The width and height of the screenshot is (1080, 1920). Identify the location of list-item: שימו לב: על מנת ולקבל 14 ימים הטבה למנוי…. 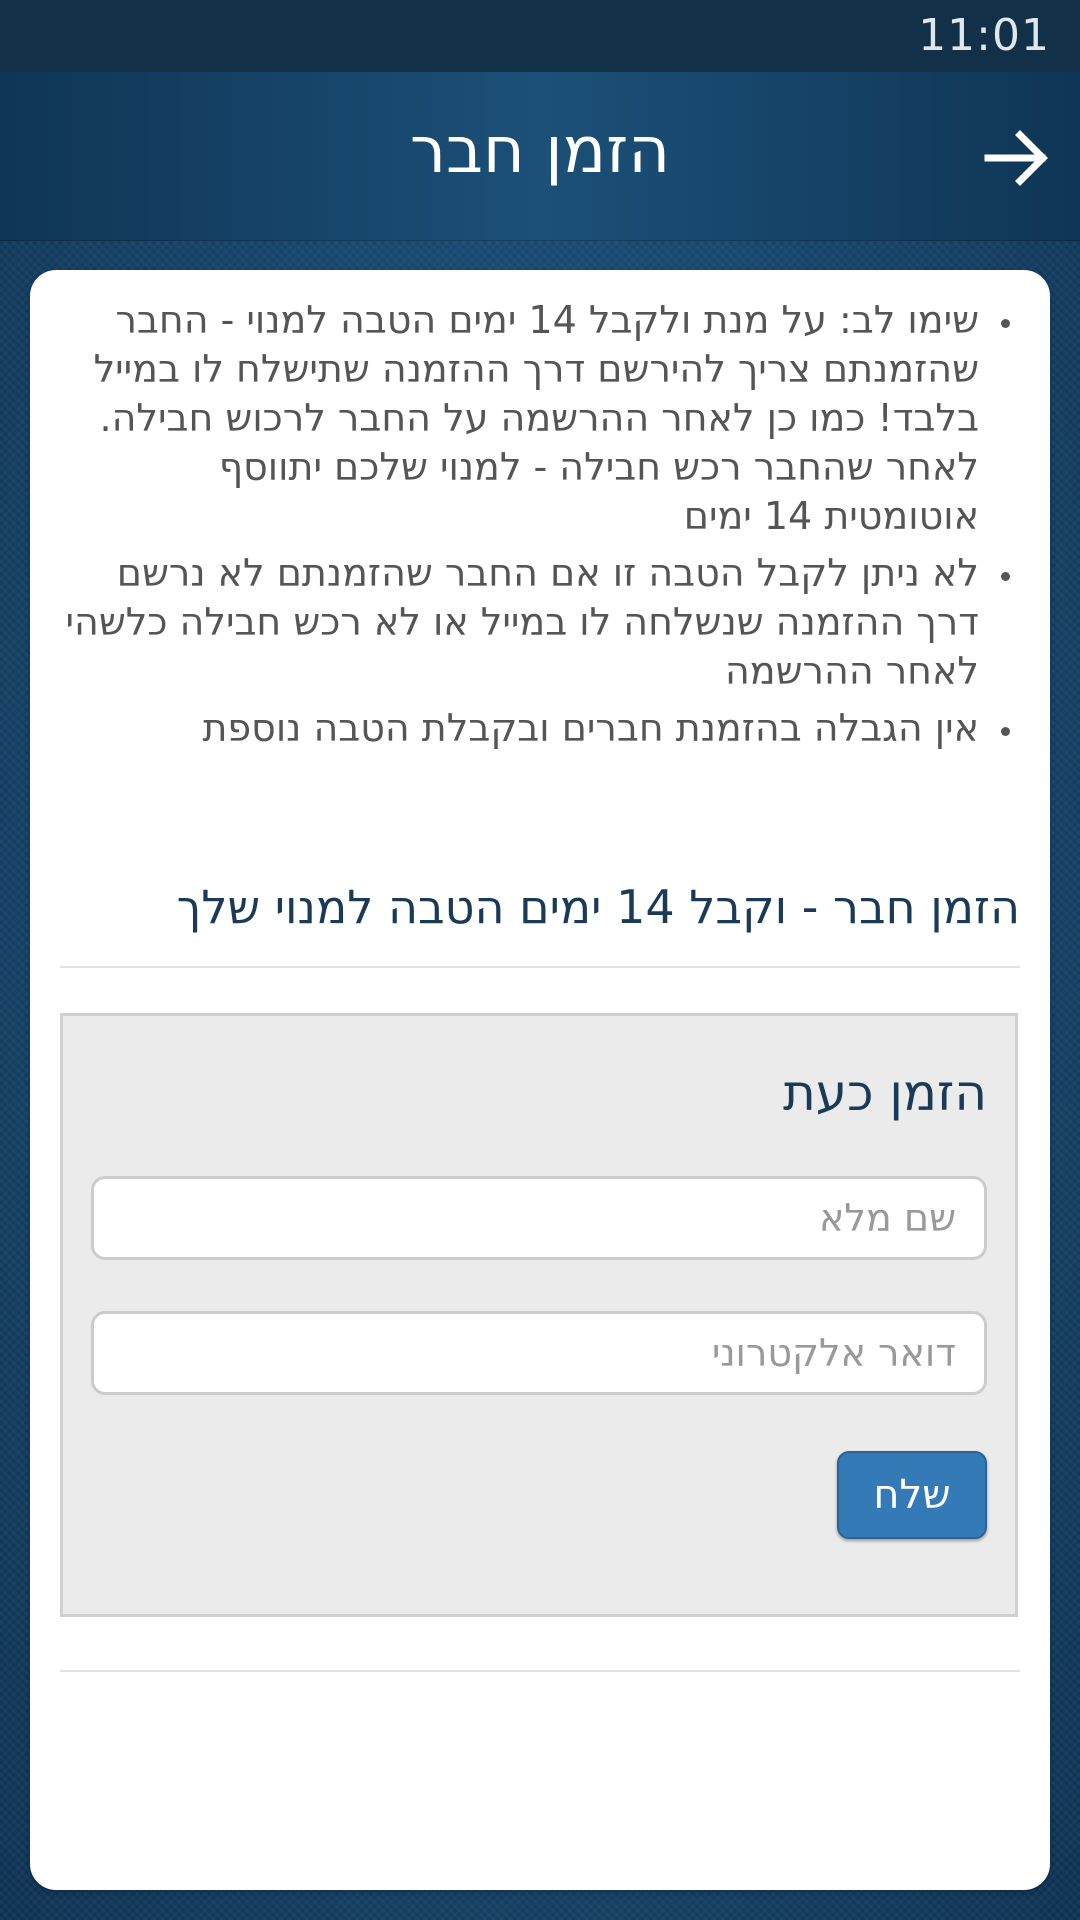
(522, 418).